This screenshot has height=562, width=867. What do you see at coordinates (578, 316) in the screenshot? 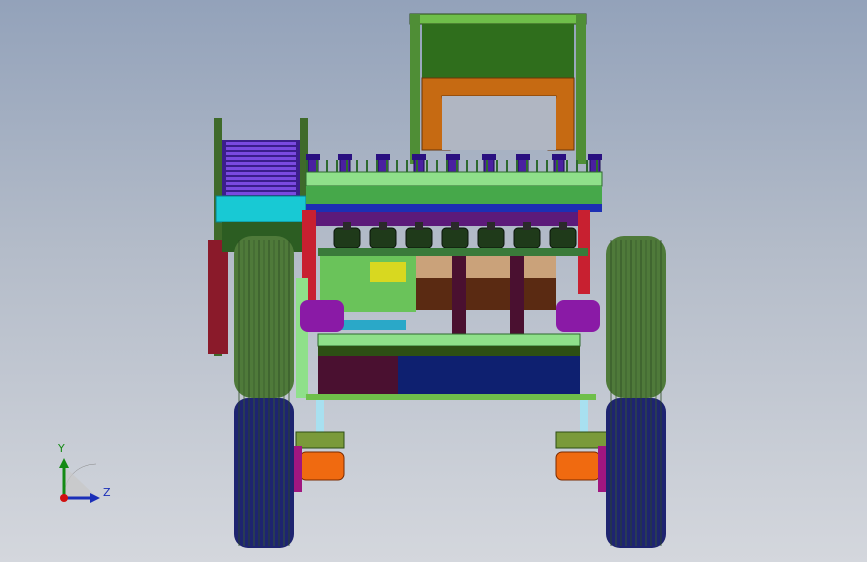
I see `right-motor` at bounding box center [578, 316].